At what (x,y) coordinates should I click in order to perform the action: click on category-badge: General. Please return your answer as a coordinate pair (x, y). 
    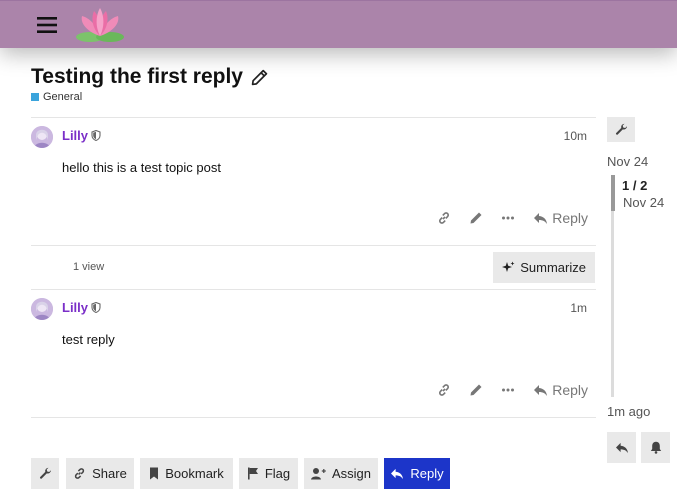
    Looking at the image, I should click on (56, 97).